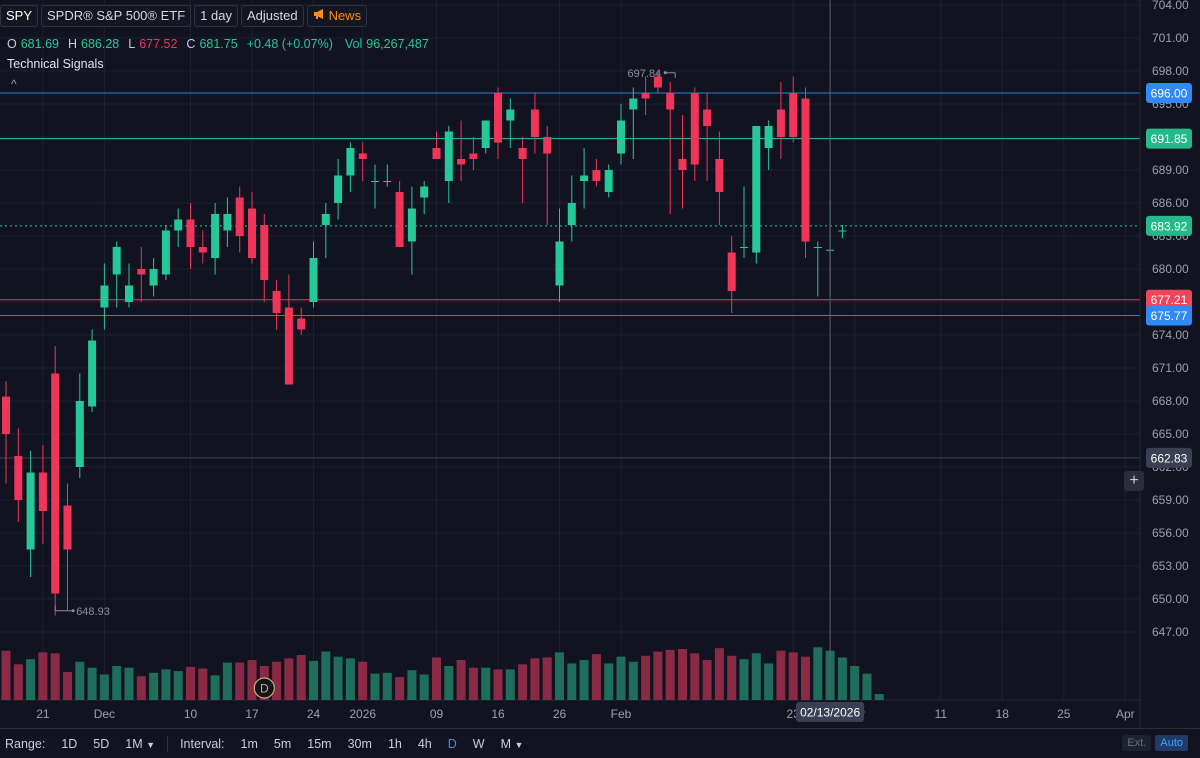 The image size is (1200, 758). I want to click on time-tick-label: 09, so click(437, 714).